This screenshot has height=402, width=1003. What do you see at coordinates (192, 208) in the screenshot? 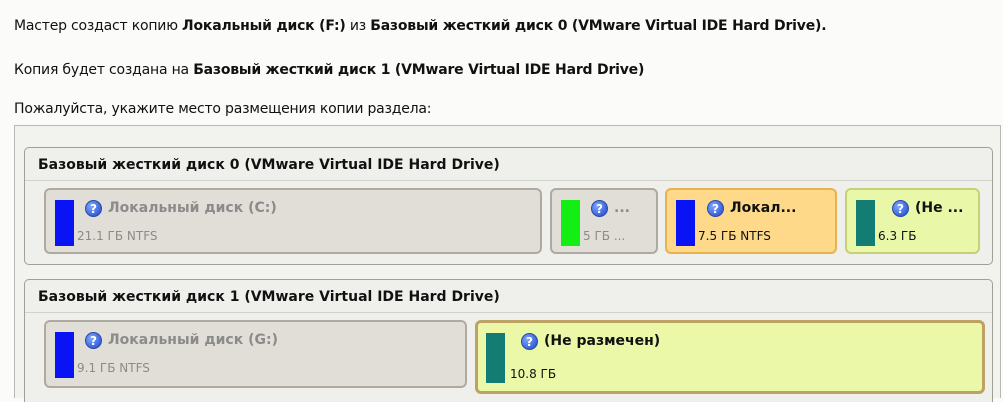
I see `partition-name: Локальный диск (C:)` at bounding box center [192, 208].